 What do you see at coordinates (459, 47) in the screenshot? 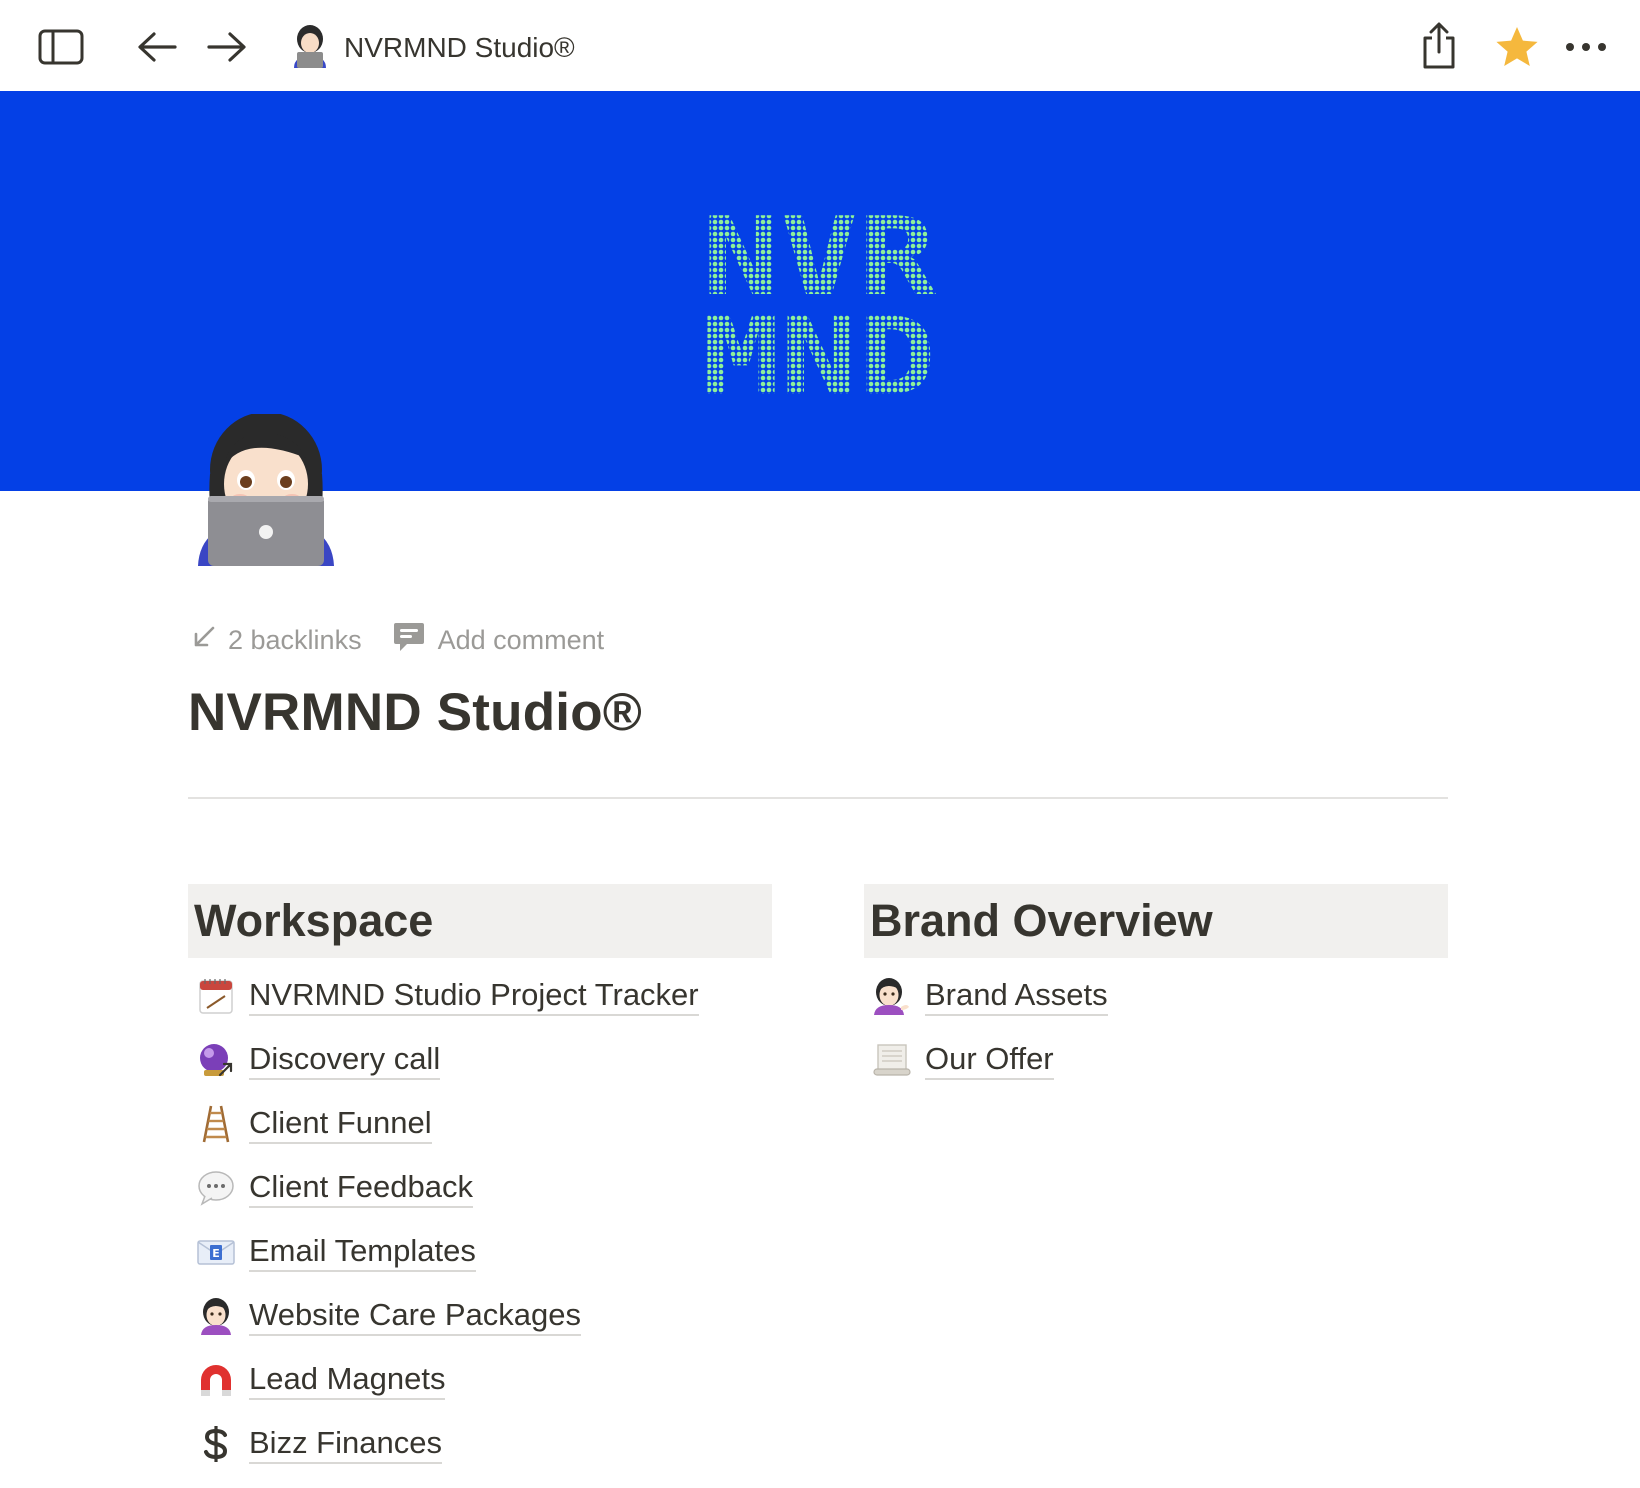
I see `breadcrumb-title: NVRMND Studio®` at bounding box center [459, 47].